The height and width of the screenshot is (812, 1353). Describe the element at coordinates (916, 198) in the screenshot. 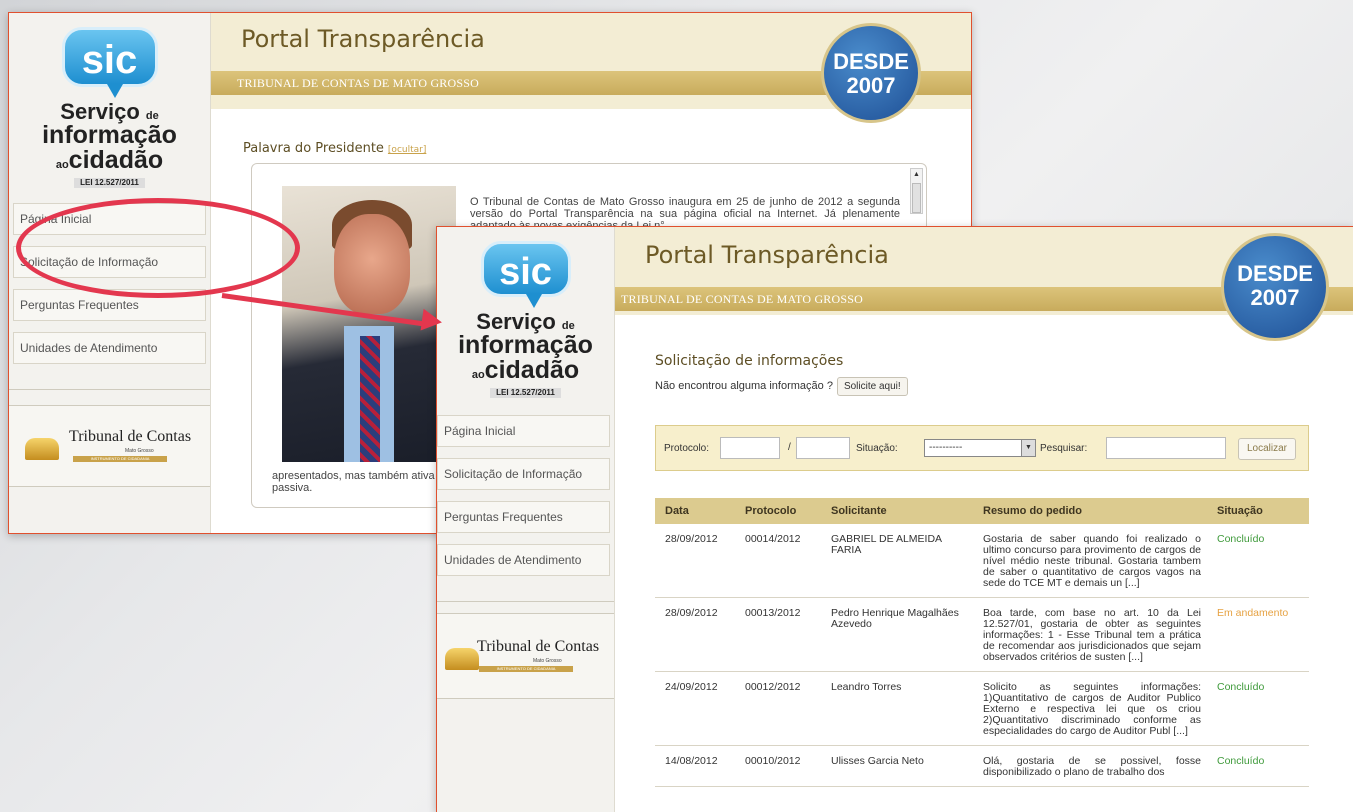

I see `scroll-thumb` at that location.